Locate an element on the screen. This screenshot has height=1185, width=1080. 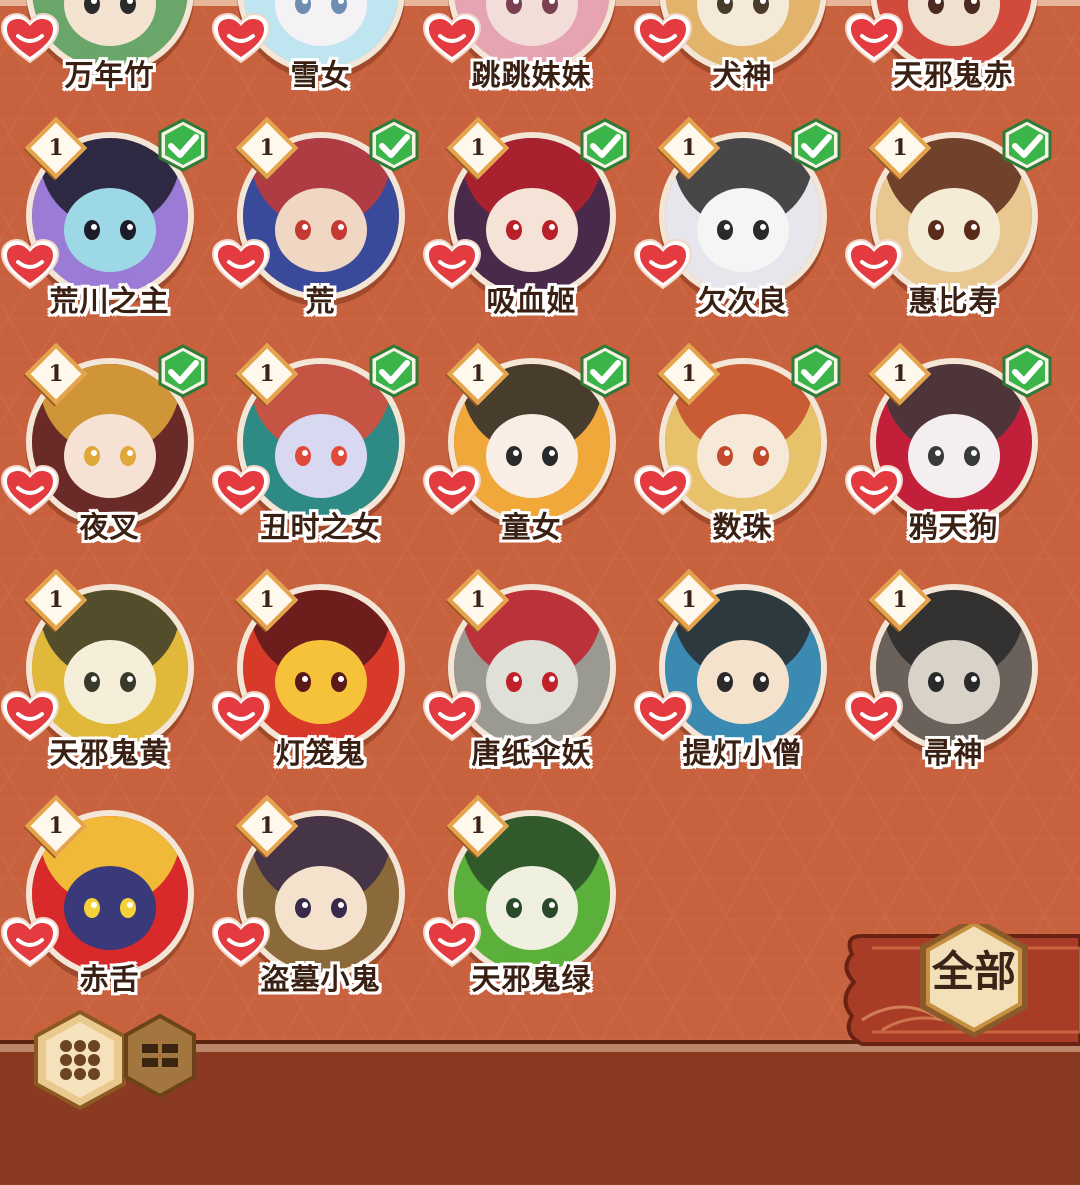
shikigami-card: 1 吸血姬 is located at coordinates (529, 227).